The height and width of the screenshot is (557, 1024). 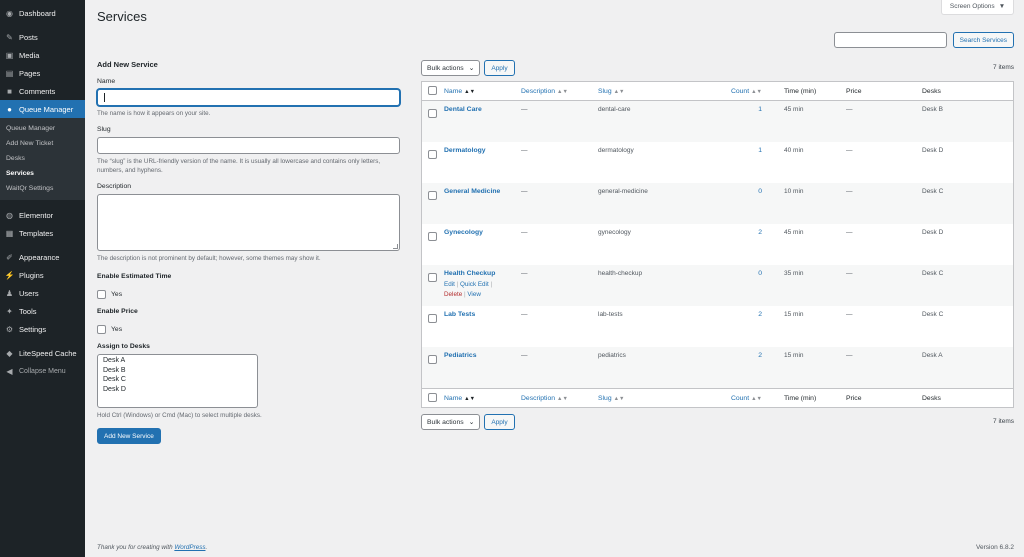 What do you see at coordinates (559, 91) in the screenshot?
I see `column-description-header: Description ▲▼` at bounding box center [559, 91].